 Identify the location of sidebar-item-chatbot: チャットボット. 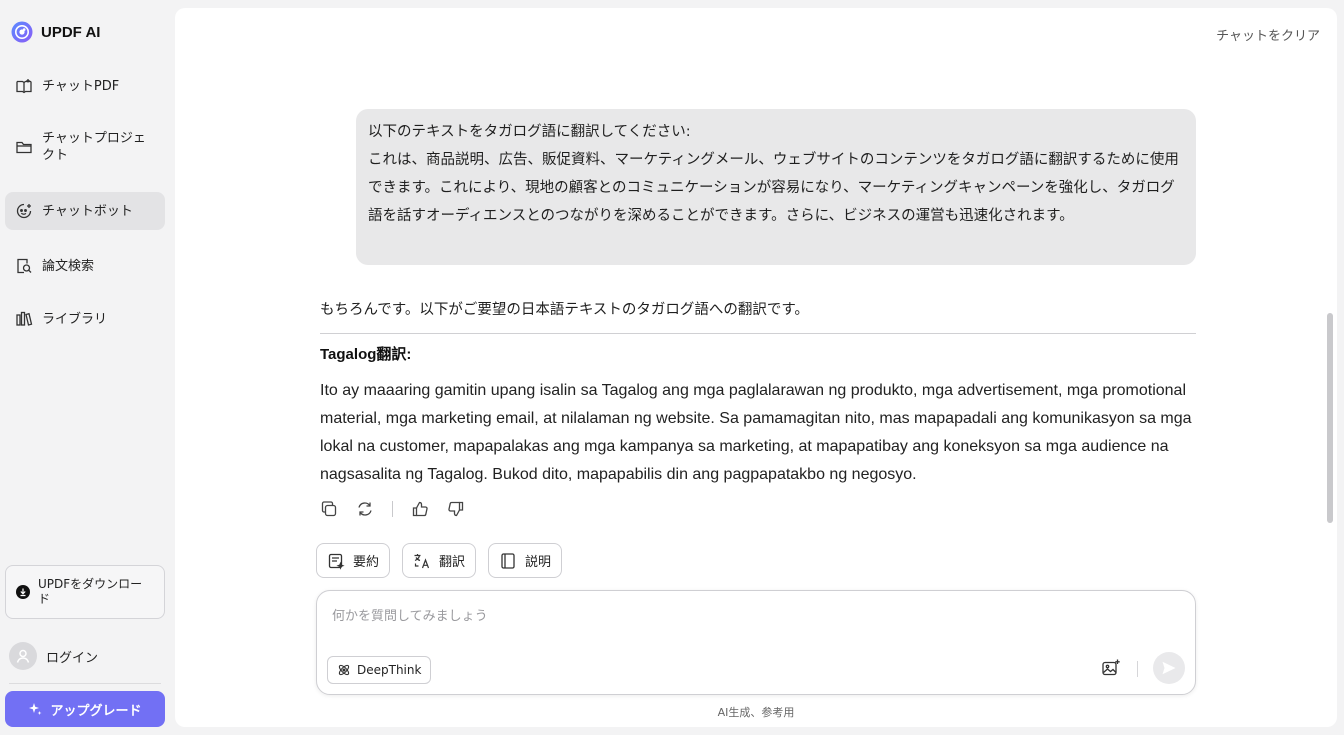
(85, 211).